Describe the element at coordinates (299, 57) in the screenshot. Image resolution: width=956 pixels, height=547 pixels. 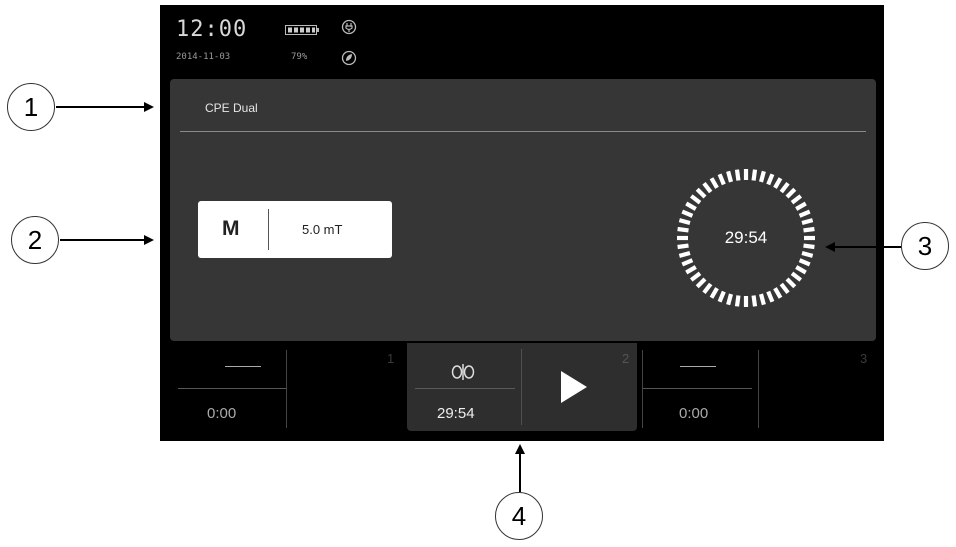
I see `battery-percent: 79%` at that location.